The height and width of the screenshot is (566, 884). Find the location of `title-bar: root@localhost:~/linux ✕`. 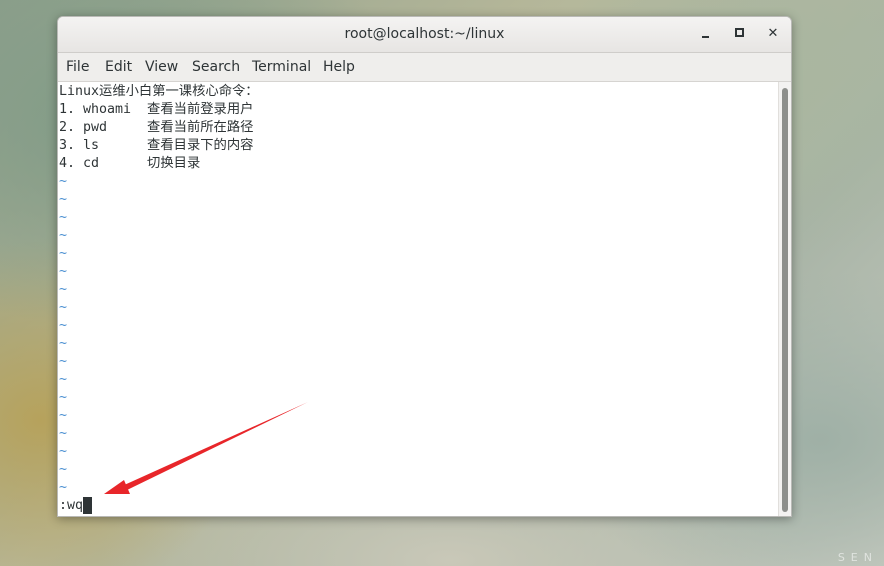

title-bar: root@localhost:~/linux ✕ is located at coordinates (424, 35).